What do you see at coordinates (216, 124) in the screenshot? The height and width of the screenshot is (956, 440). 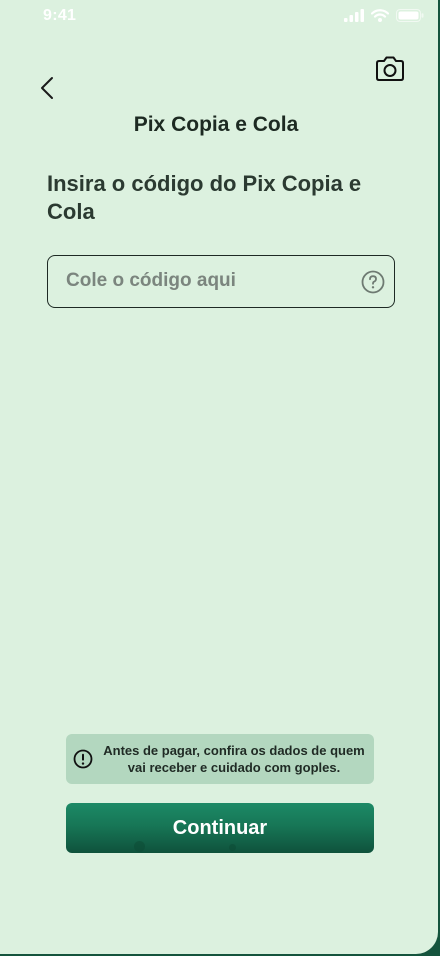 I see `page-title: Pix Copia e Cola` at bounding box center [216, 124].